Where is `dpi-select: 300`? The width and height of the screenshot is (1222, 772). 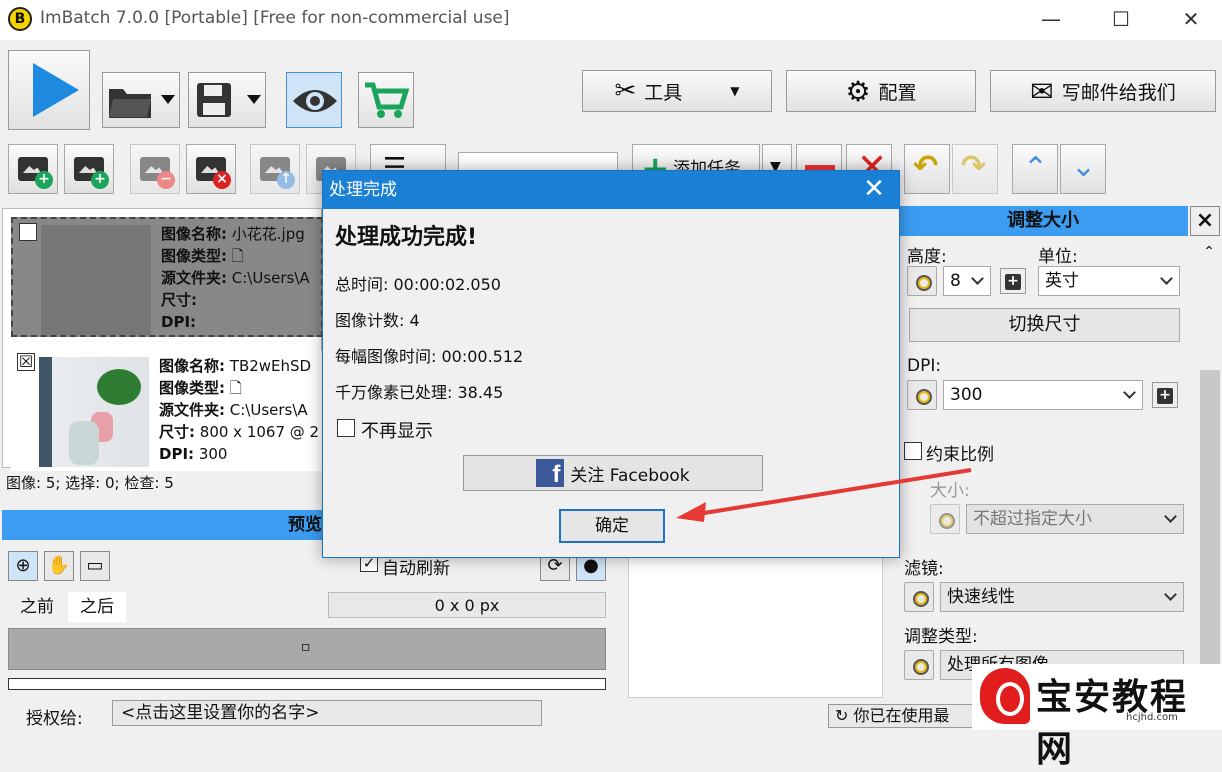 dpi-select: 300 is located at coordinates (1043, 395).